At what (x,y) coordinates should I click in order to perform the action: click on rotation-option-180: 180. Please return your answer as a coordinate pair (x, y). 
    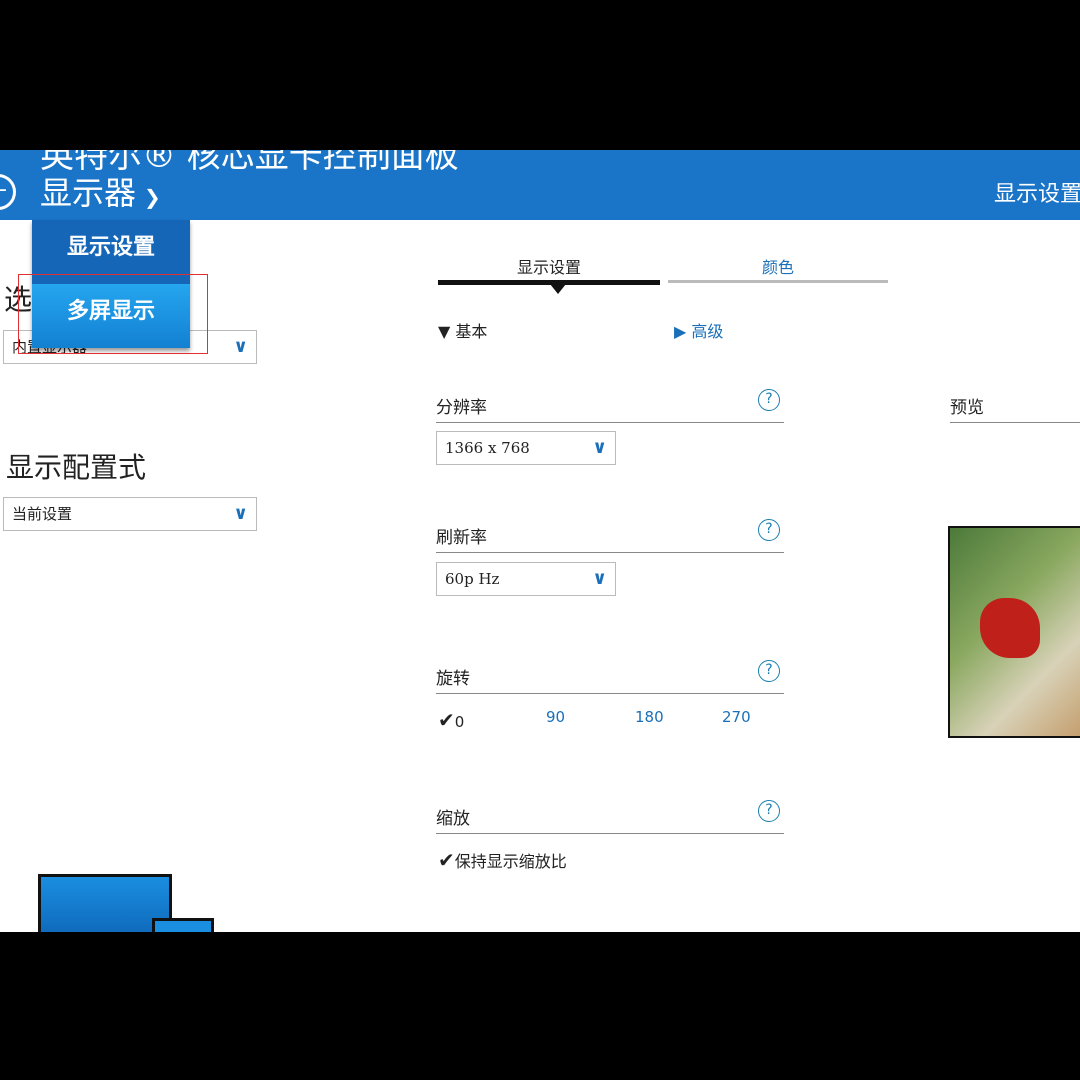
    Looking at the image, I should click on (649, 717).